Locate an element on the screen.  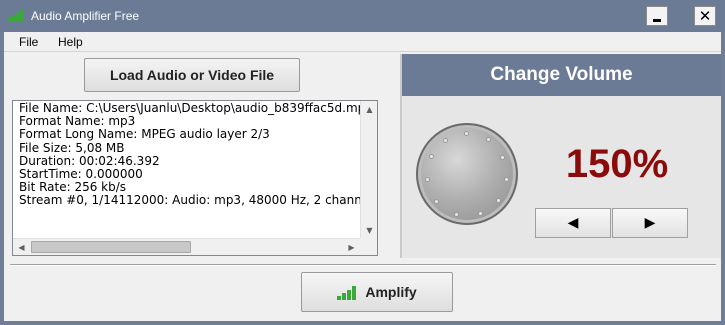
close-button: ✕ is located at coordinates (705, 16).